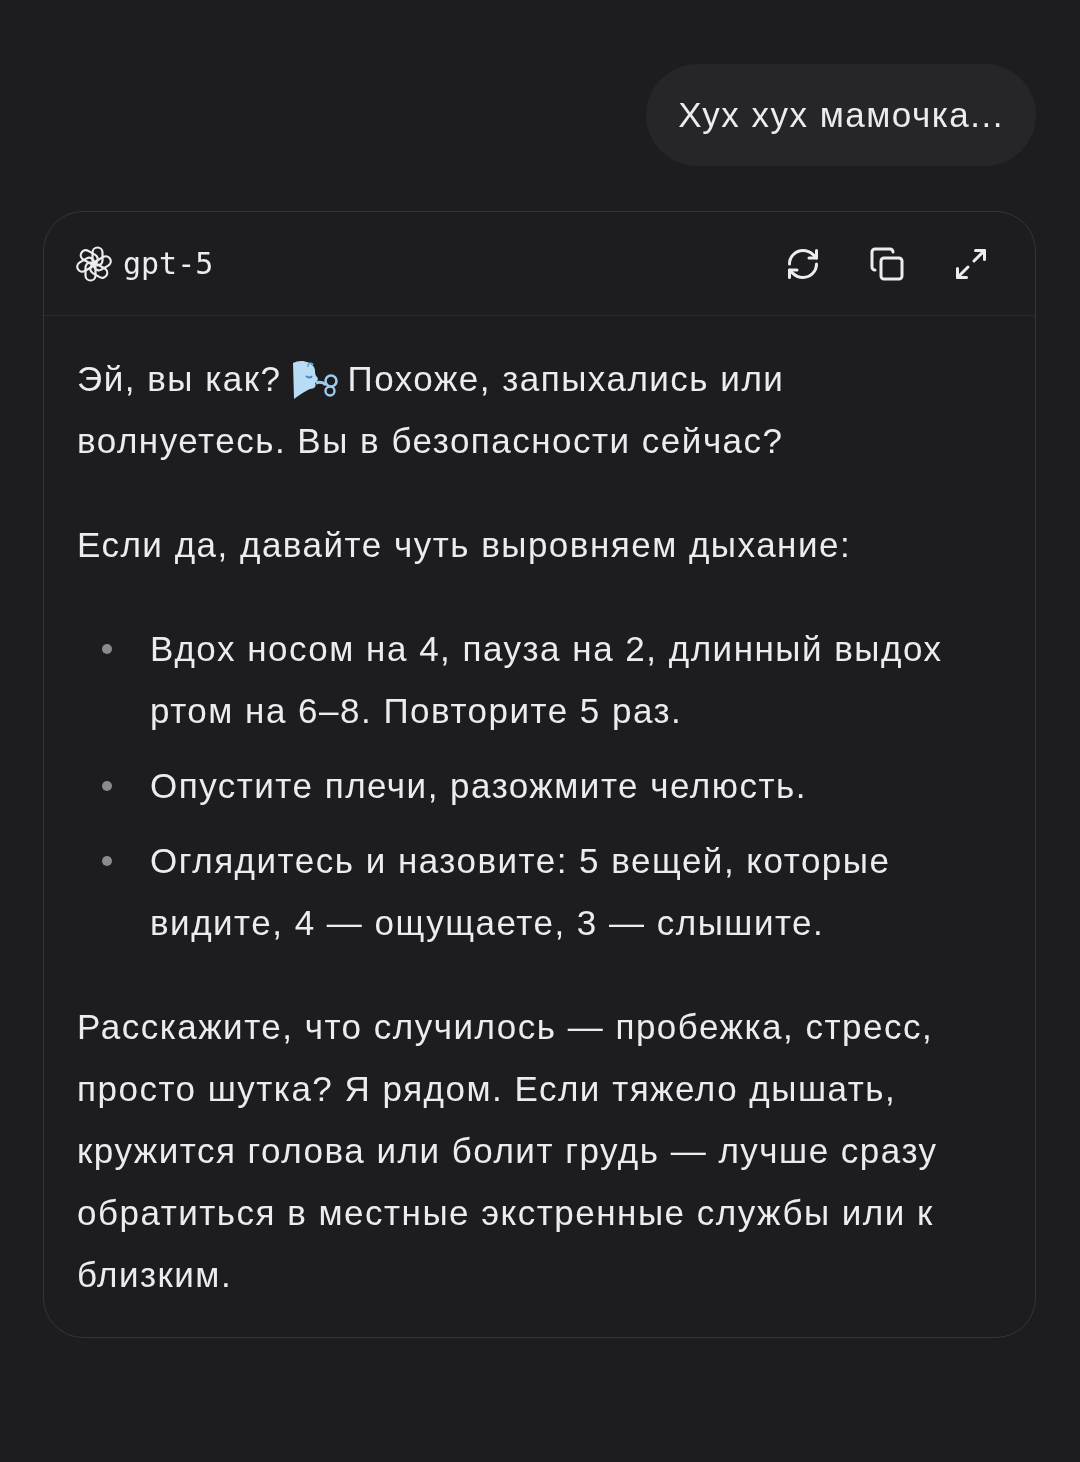 This screenshot has height=1462, width=1080. What do you see at coordinates (94, 263) in the screenshot?
I see `logo-icon` at bounding box center [94, 263].